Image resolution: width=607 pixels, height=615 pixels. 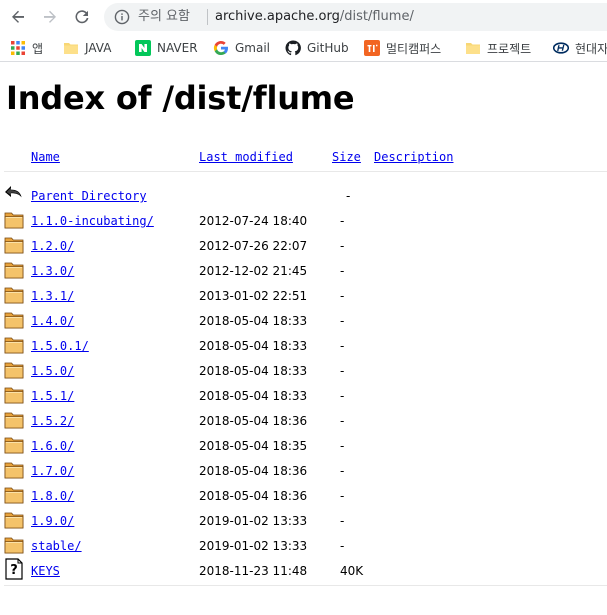 What do you see at coordinates (52, 321) in the screenshot?
I see `entry-link: 1.4.0/` at bounding box center [52, 321].